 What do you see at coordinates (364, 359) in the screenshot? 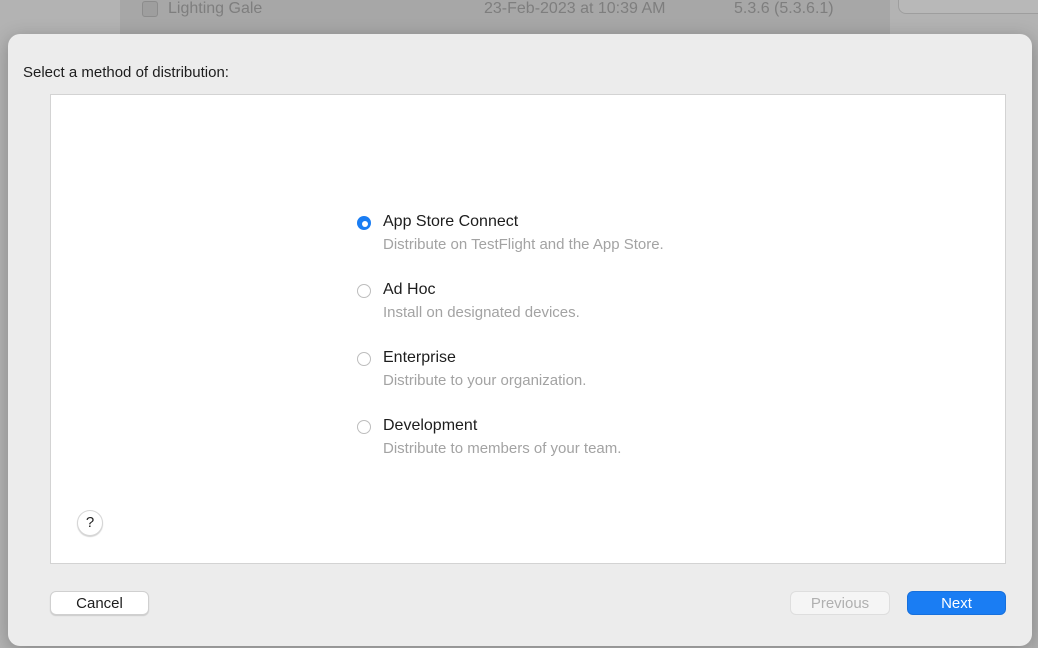
I see `radio-enterprise` at bounding box center [364, 359].